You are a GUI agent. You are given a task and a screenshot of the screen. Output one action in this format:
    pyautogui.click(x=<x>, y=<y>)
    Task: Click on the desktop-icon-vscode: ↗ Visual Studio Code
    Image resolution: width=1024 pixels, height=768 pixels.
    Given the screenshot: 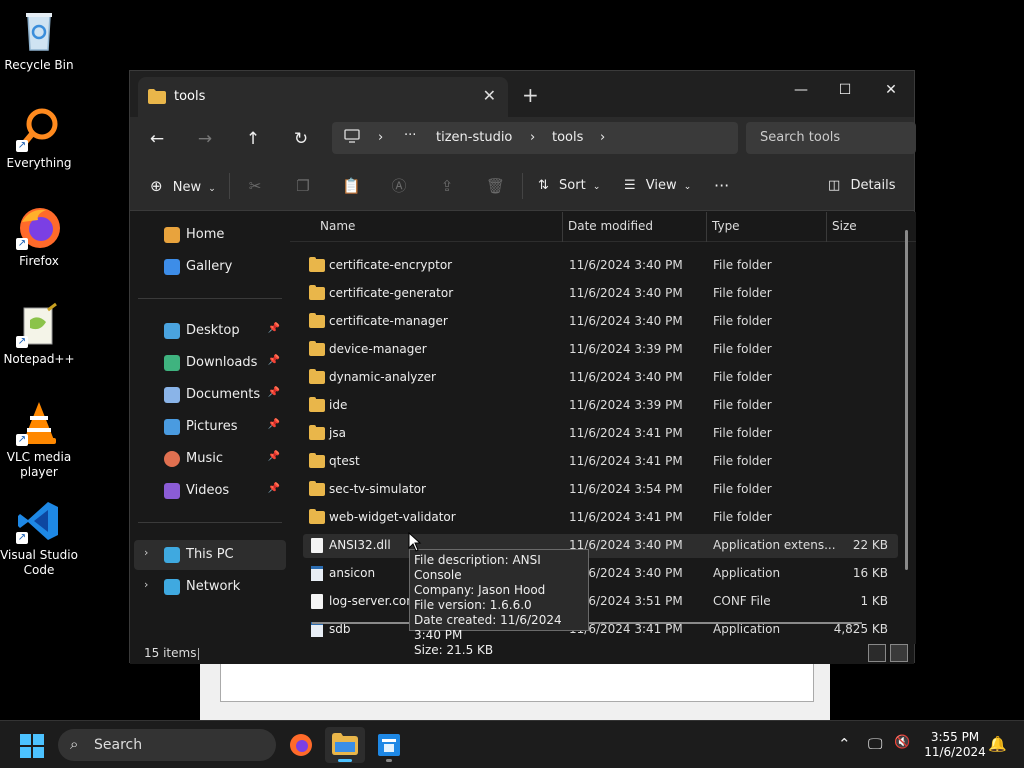 What is the action you would take?
    pyautogui.click(x=39, y=538)
    